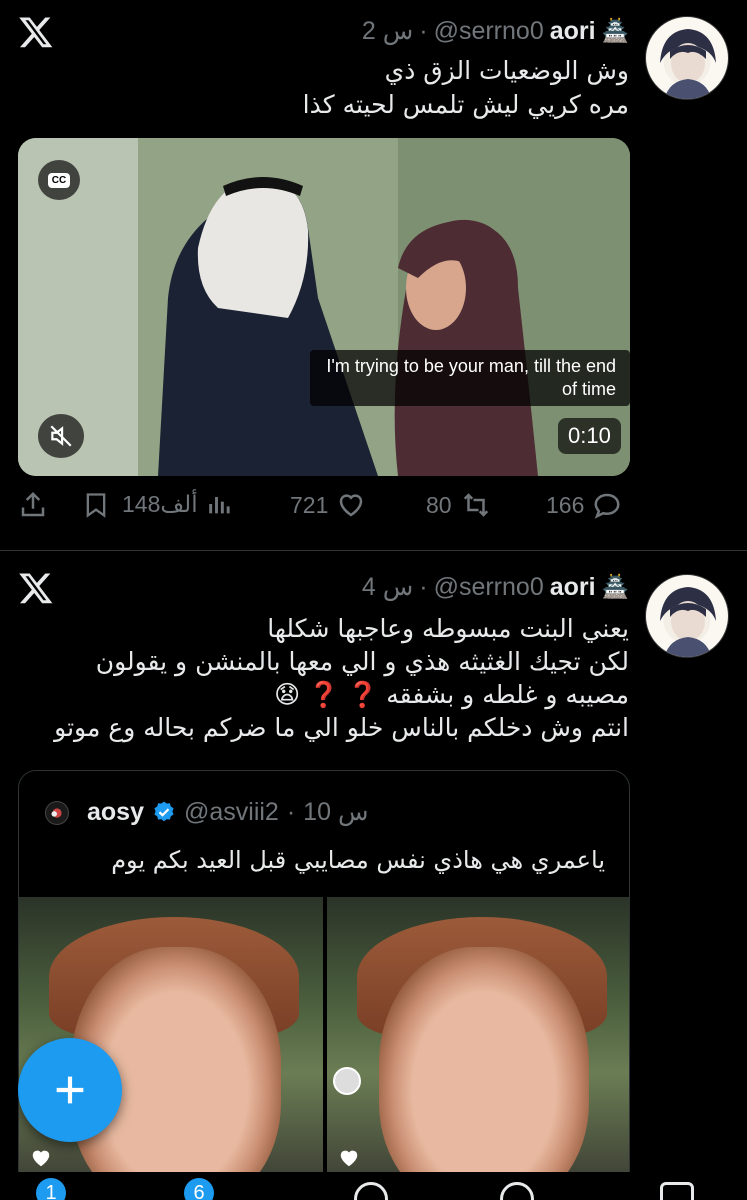  What do you see at coordinates (336, 812) in the screenshot?
I see `quoted-time: 10 س` at bounding box center [336, 812].